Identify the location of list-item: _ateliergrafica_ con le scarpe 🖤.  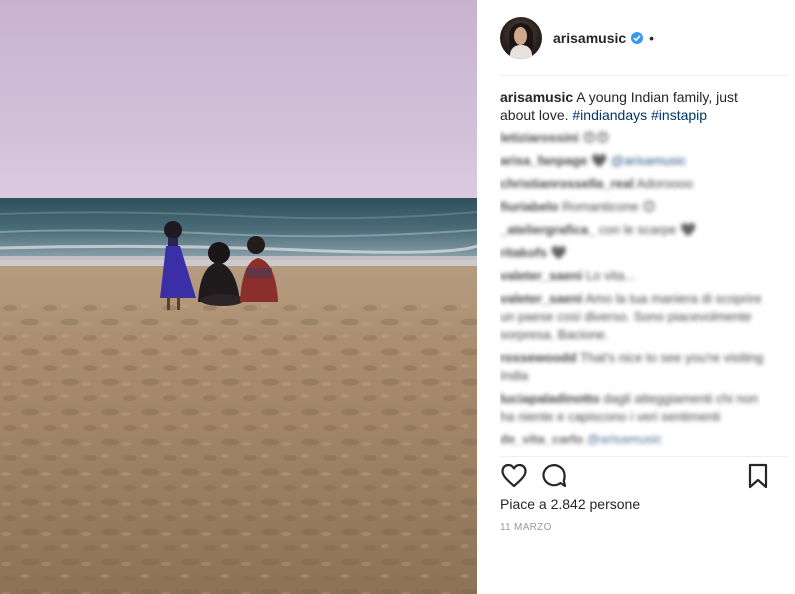
(634, 230).